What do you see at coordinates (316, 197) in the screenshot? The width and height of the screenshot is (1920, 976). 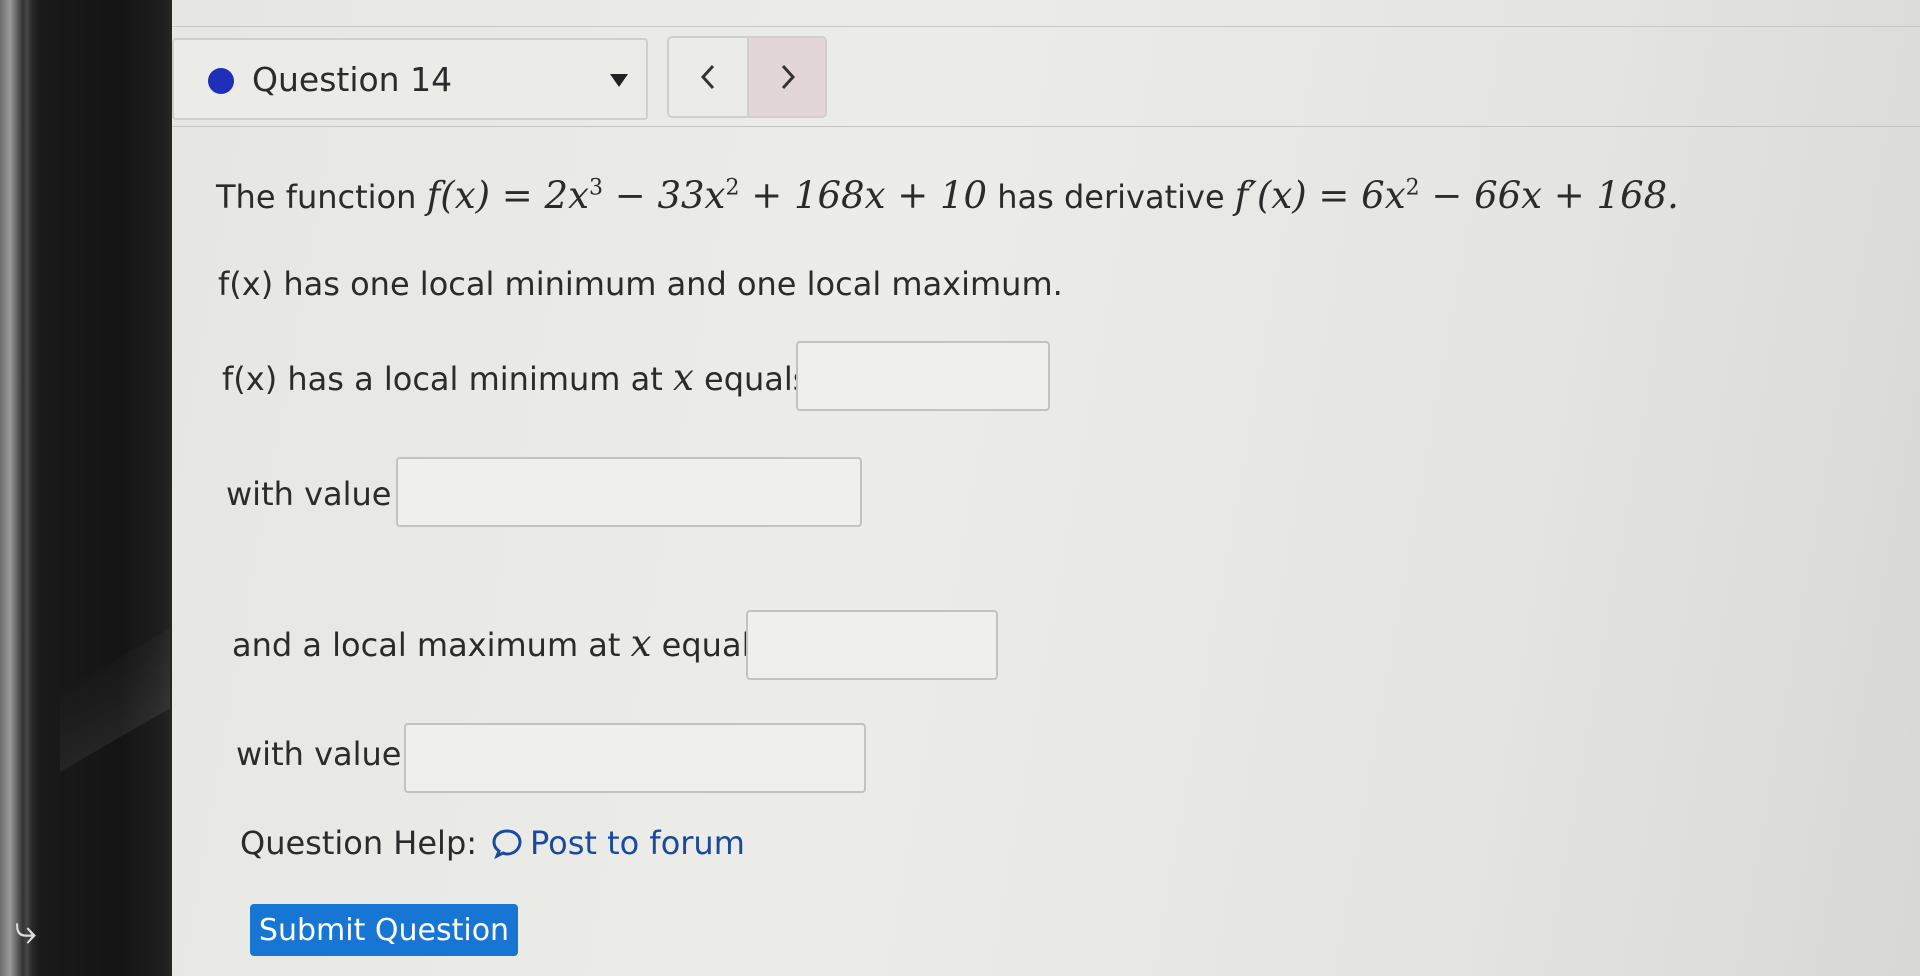 I see `intro-text: The function` at bounding box center [316, 197].